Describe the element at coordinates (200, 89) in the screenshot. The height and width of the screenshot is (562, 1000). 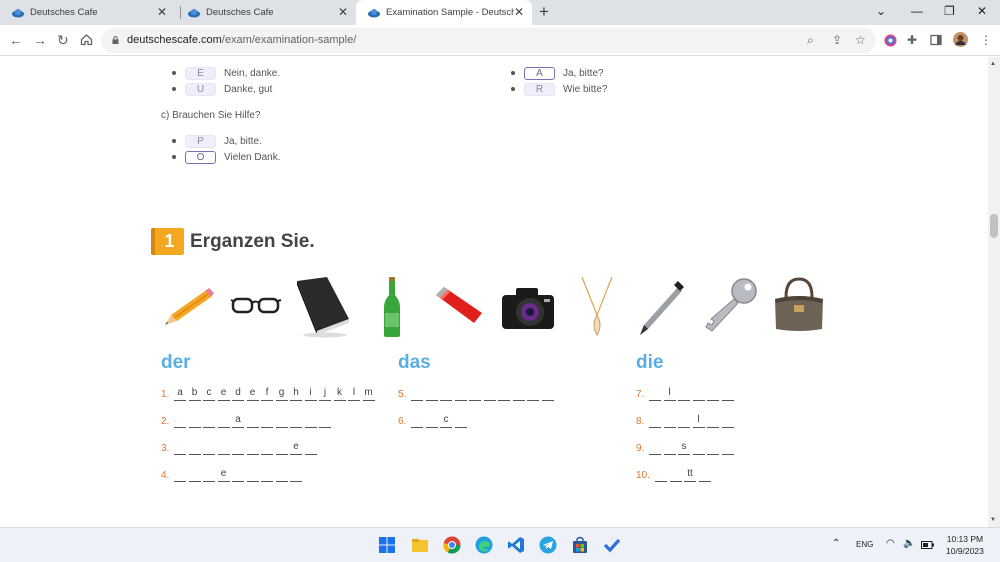
I see `option-letter-box: U` at that location.